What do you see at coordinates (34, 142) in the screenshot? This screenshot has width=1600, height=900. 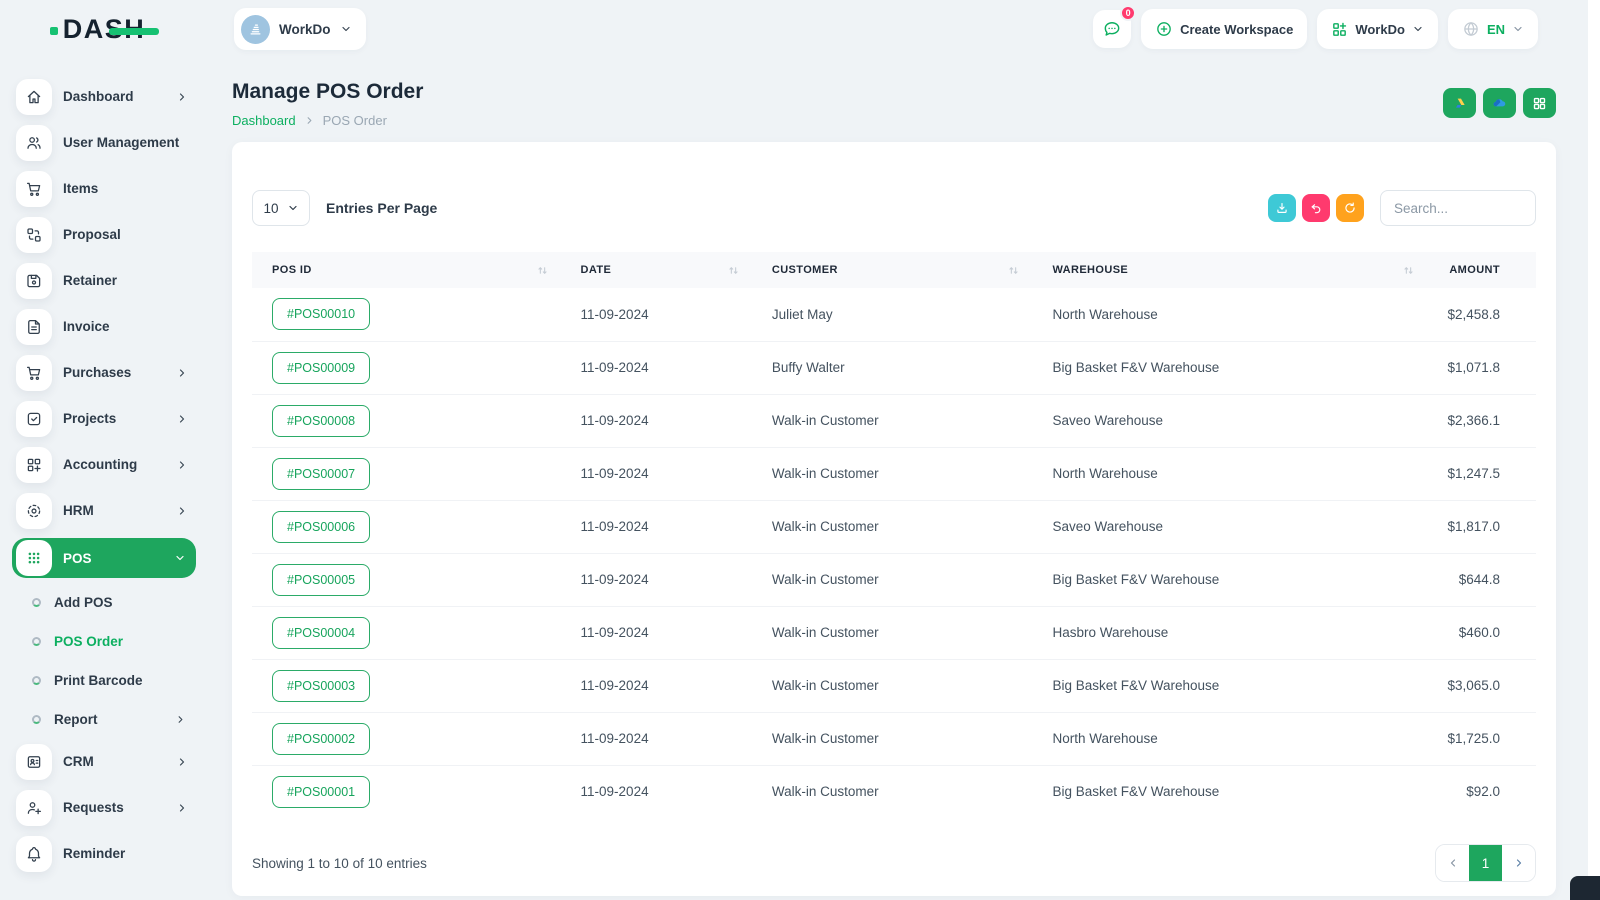 I see `users-icon` at bounding box center [34, 142].